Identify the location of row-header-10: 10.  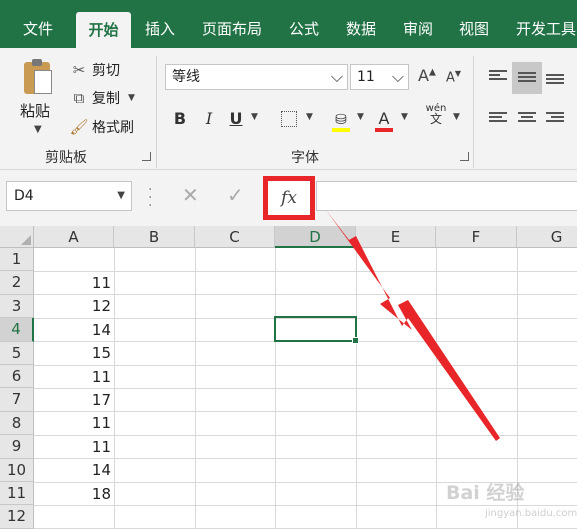
(17, 470).